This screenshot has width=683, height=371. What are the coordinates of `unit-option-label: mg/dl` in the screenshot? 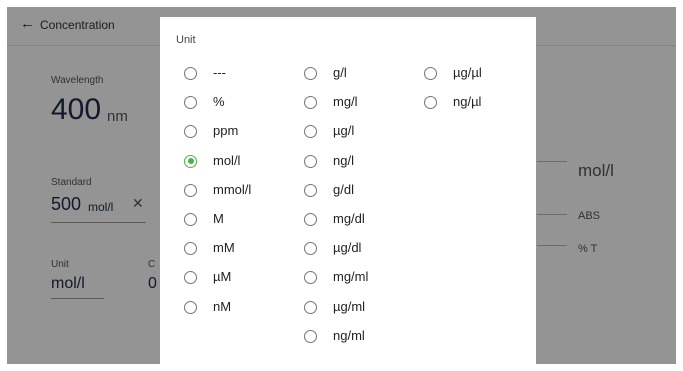 It's located at (349, 218).